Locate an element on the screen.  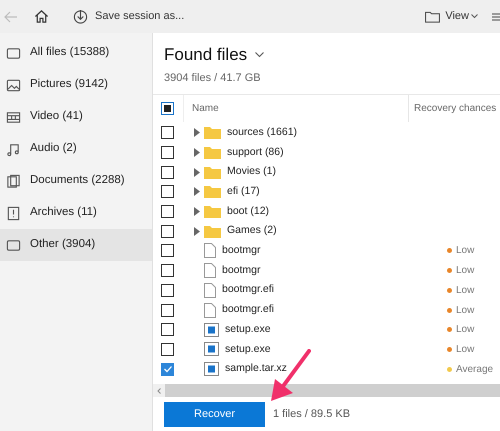
file-name: sources (1661) is located at coordinates (262, 132).